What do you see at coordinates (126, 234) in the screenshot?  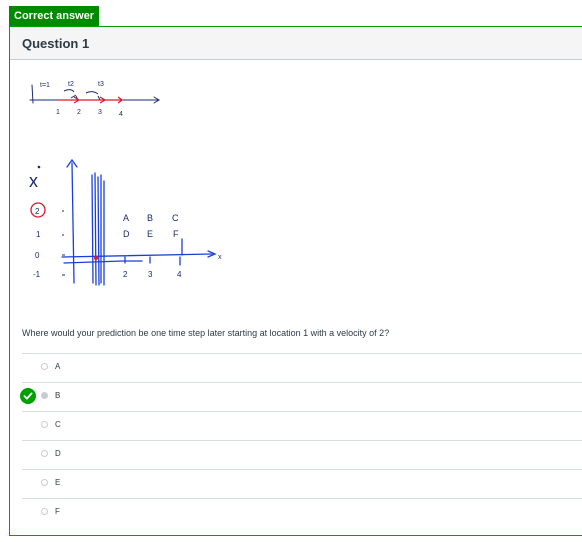 I see `grid-letter: D` at bounding box center [126, 234].